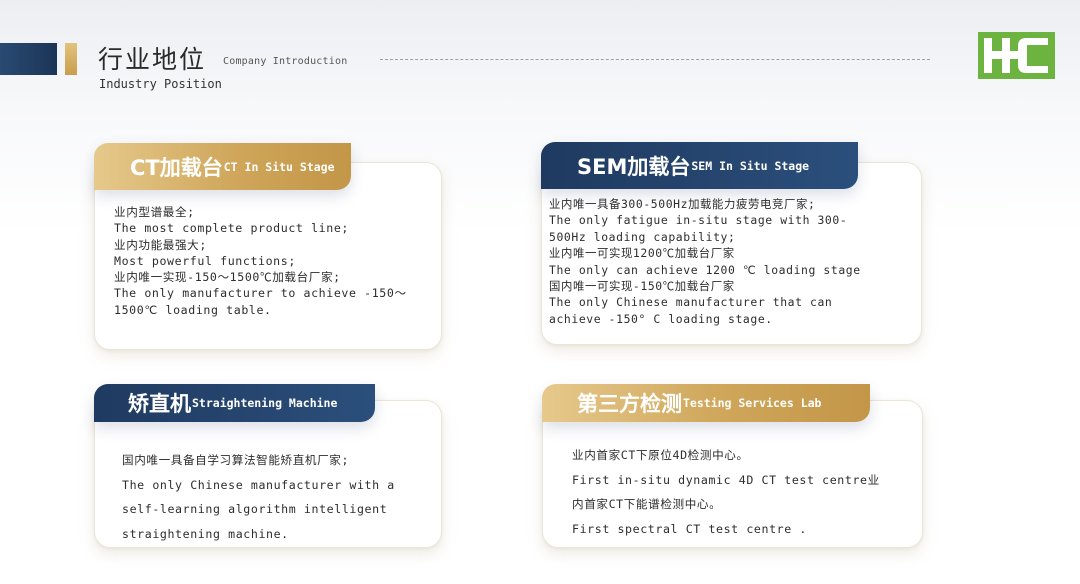 This screenshot has width=1080, height=584. I want to click on card-line: 业内唯一具备300-500Hz加载能力疲劳电竞厂家;, so click(682, 204).